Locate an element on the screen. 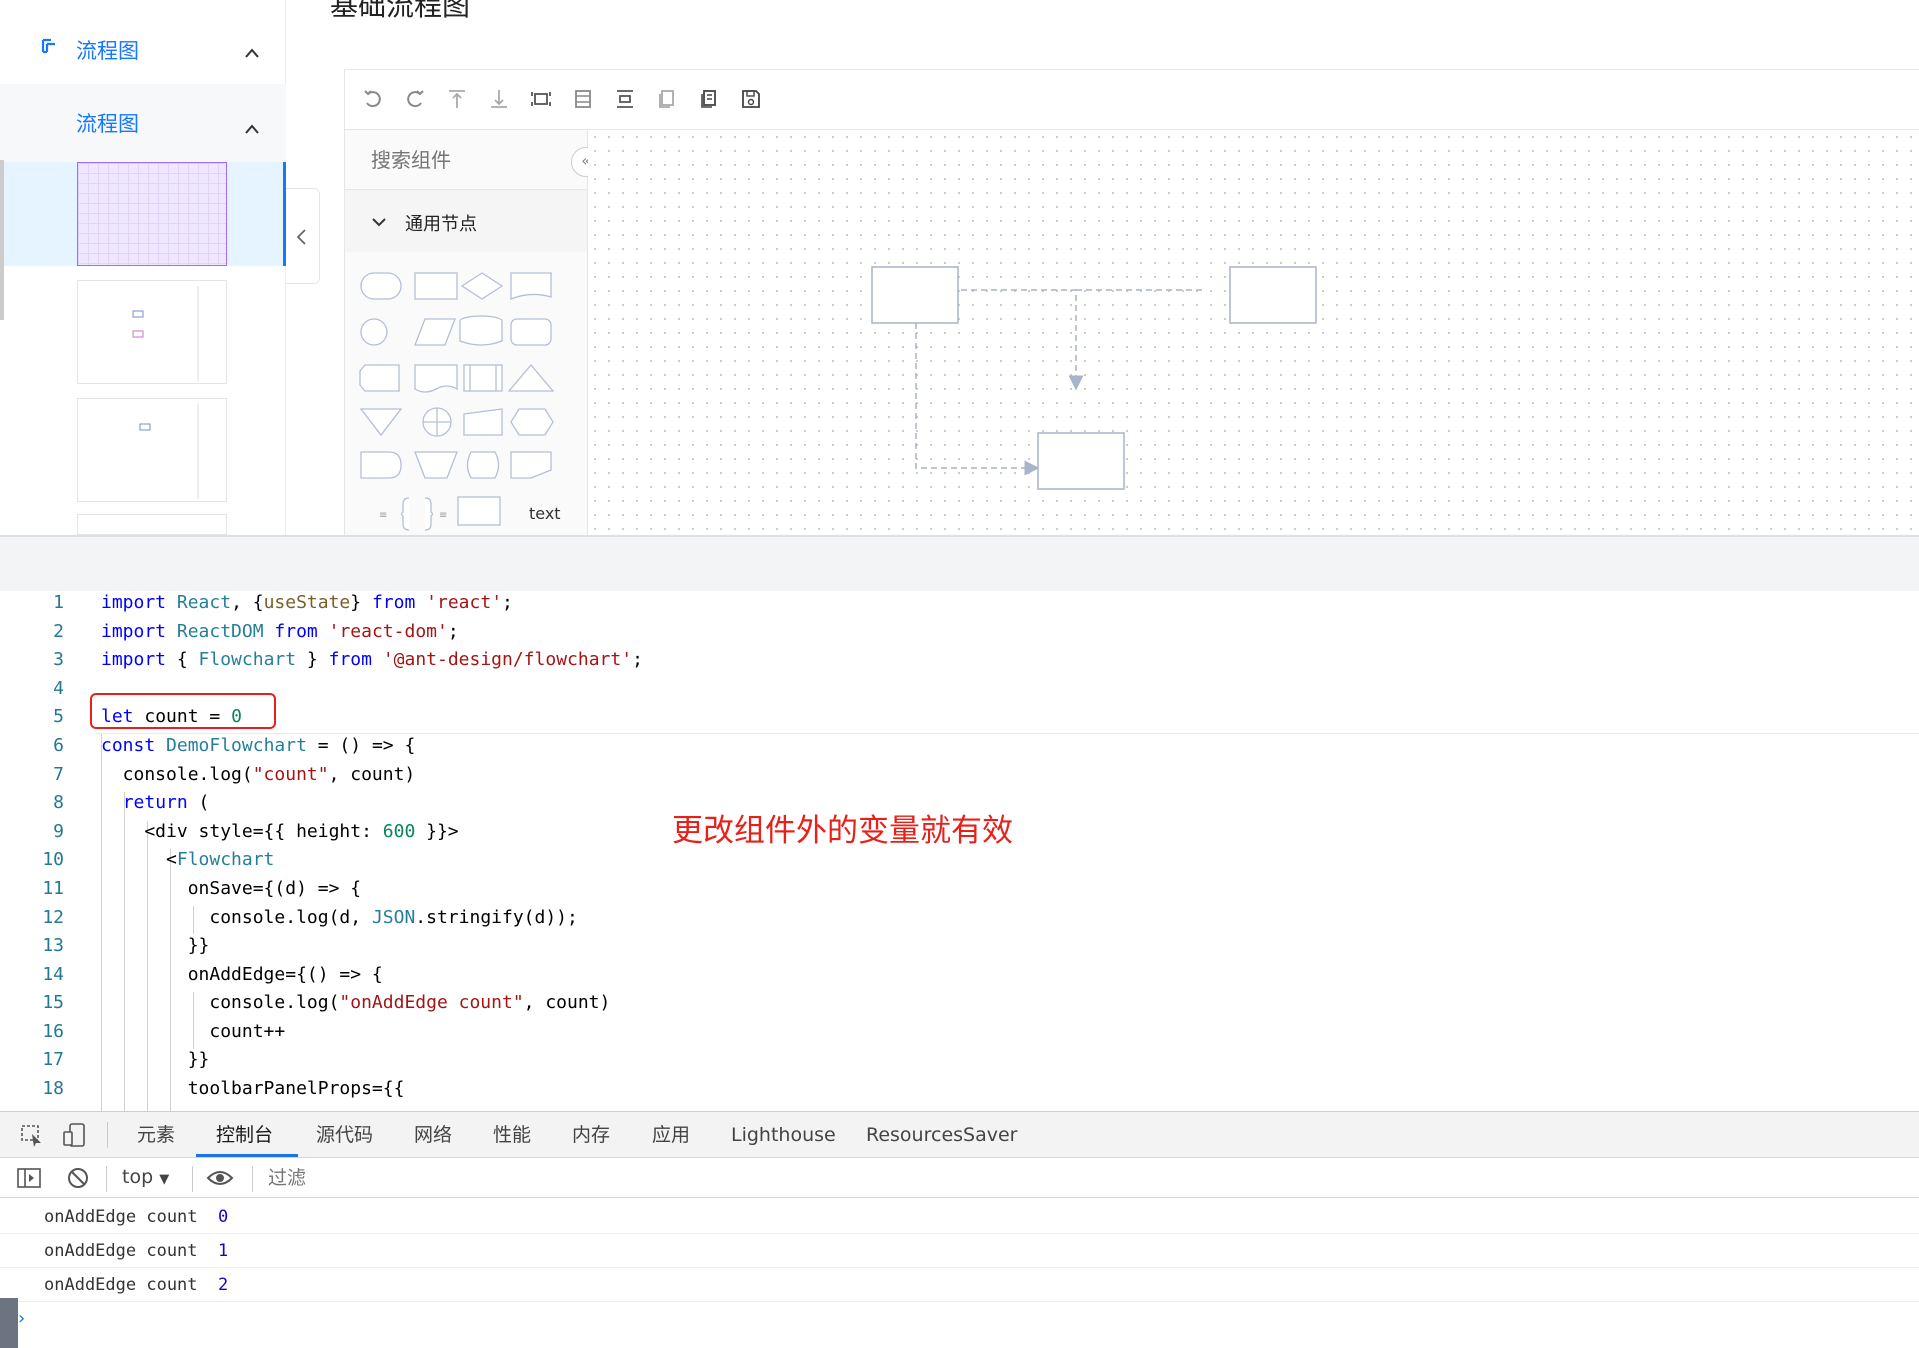  tab-console: 控制台 is located at coordinates (244, 1135).